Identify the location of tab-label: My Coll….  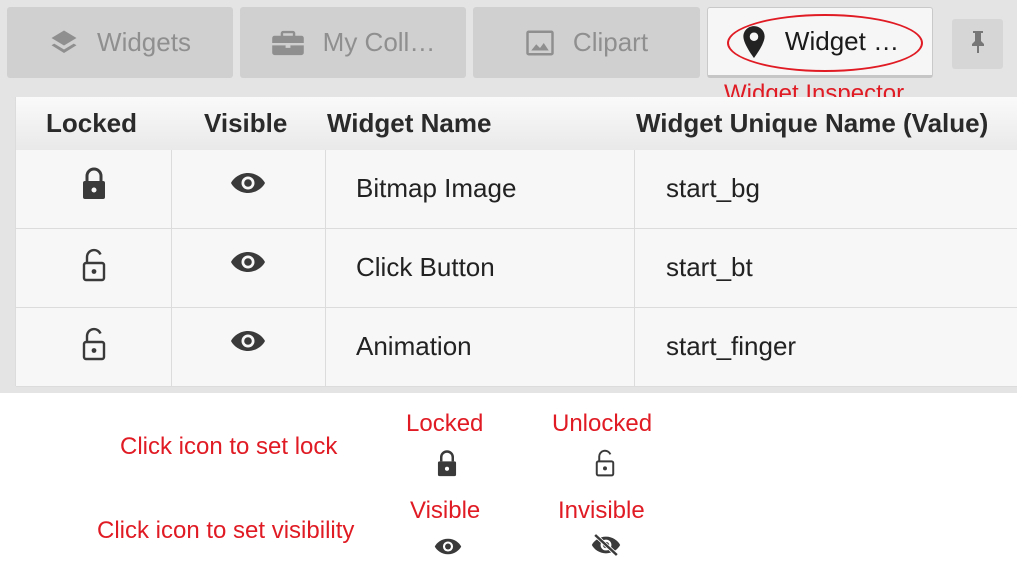
(379, 42).